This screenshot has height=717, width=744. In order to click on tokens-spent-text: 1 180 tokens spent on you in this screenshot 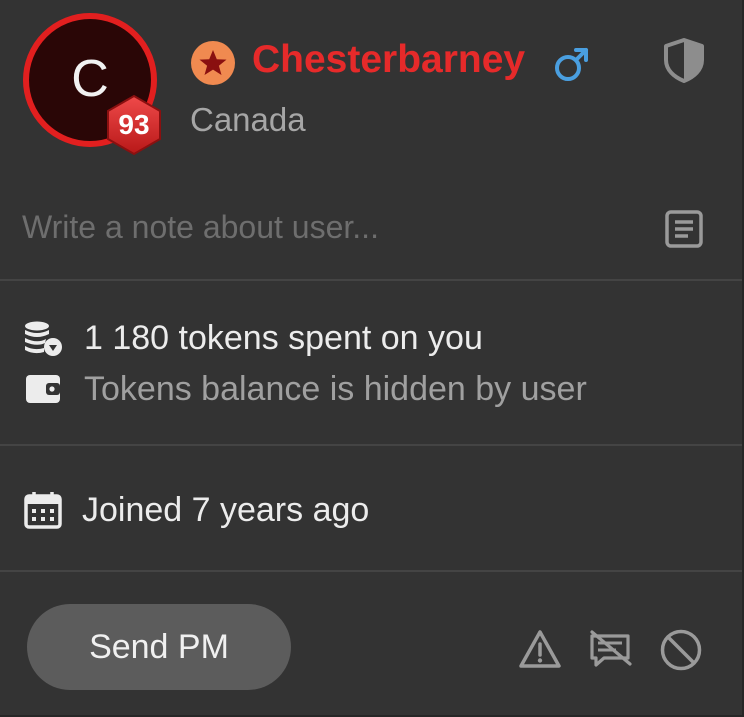, I will do `click(283, 337)`.